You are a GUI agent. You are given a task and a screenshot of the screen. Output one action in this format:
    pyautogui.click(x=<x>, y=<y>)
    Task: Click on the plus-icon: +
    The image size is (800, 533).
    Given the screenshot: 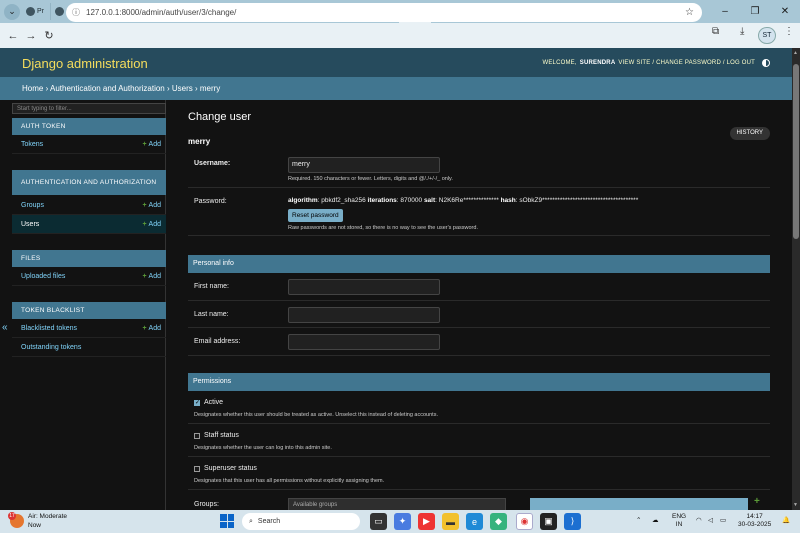 What is the action you would take?
    pyautogui.click(x=144, y=205)
    